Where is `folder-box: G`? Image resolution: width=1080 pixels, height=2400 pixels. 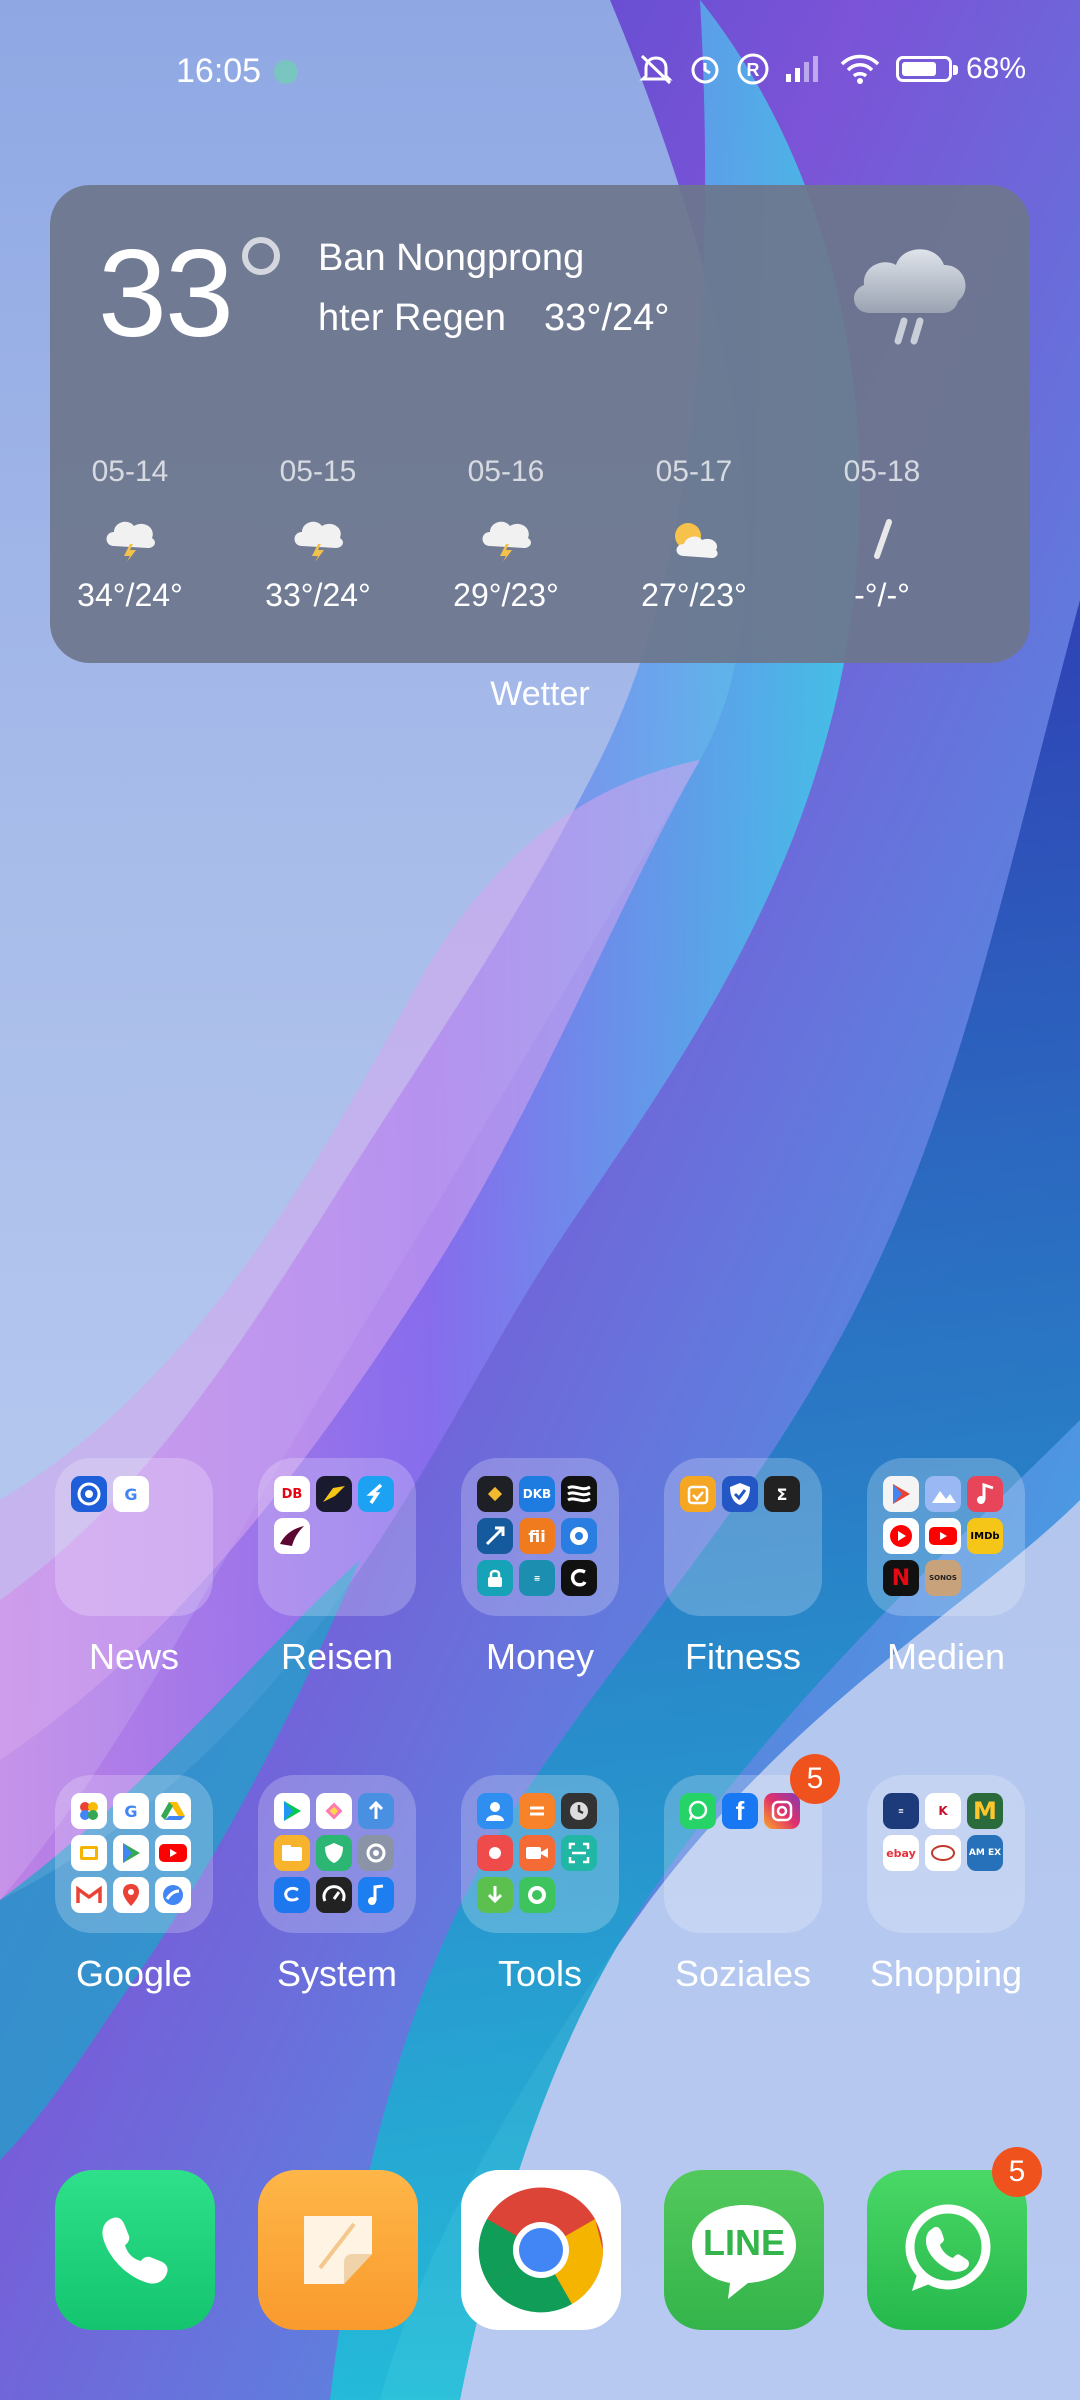
folder-box: G is located at coordinates (134, 1854).